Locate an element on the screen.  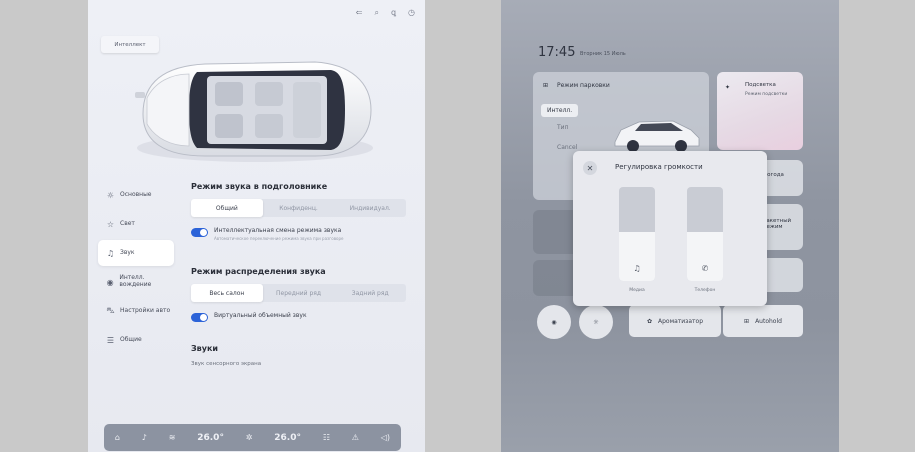
segment-option: Передний ряд is located at coordinates (299, 293).